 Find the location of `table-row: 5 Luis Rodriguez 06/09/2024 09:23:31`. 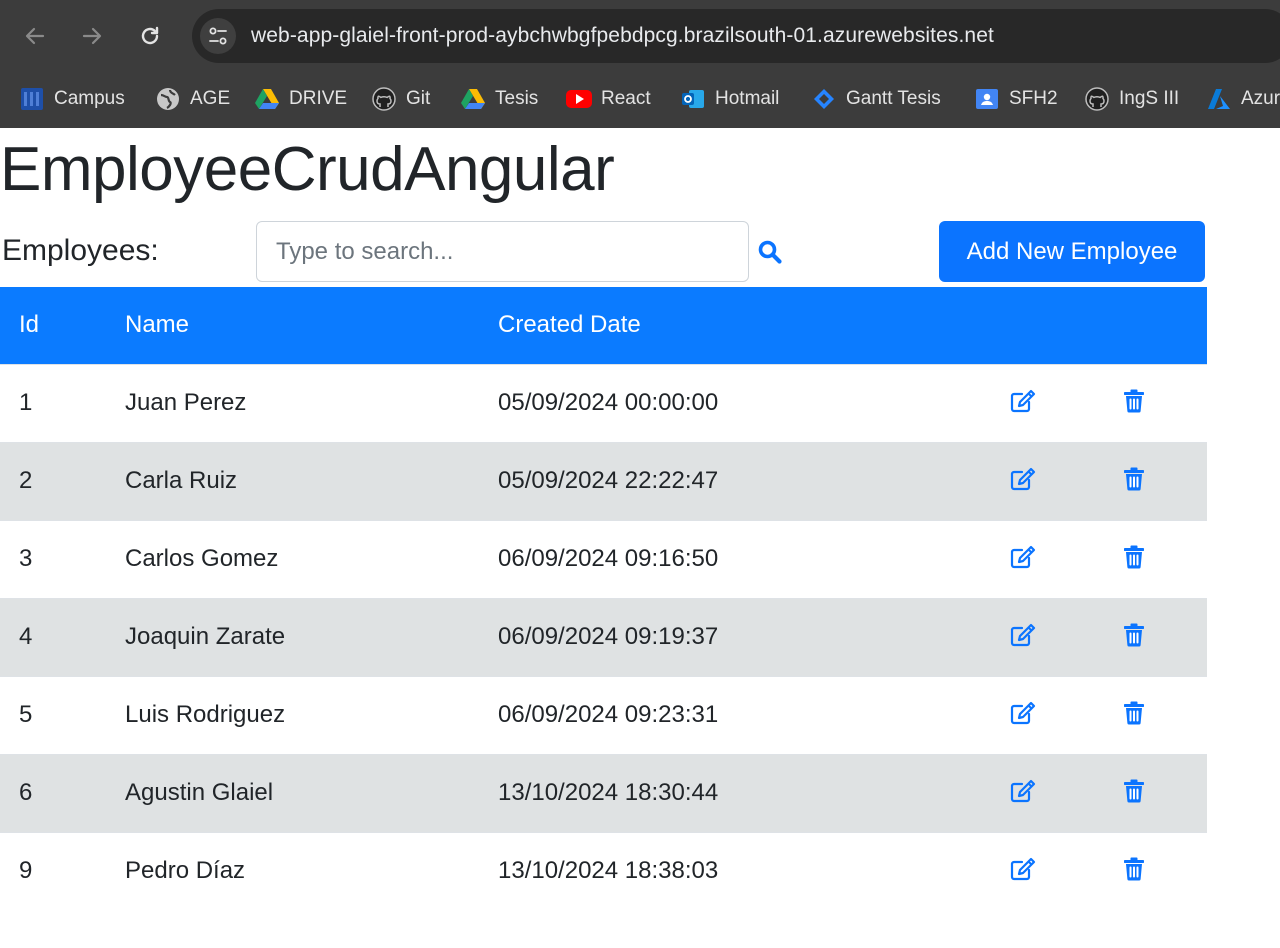

table-row: 5 Luis Rodriguez 06/09/2024 09:23:31 is located at coordinates (603, 715).